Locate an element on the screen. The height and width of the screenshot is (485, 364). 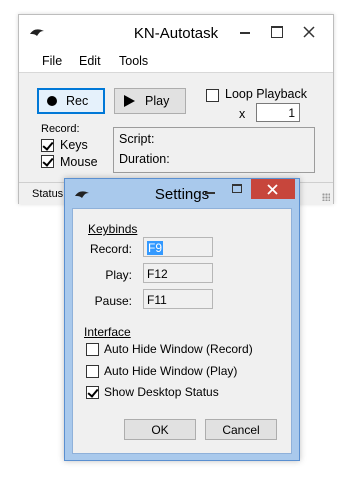
loop-playback-label: Loop Playback is located at coordinates (266, 94).